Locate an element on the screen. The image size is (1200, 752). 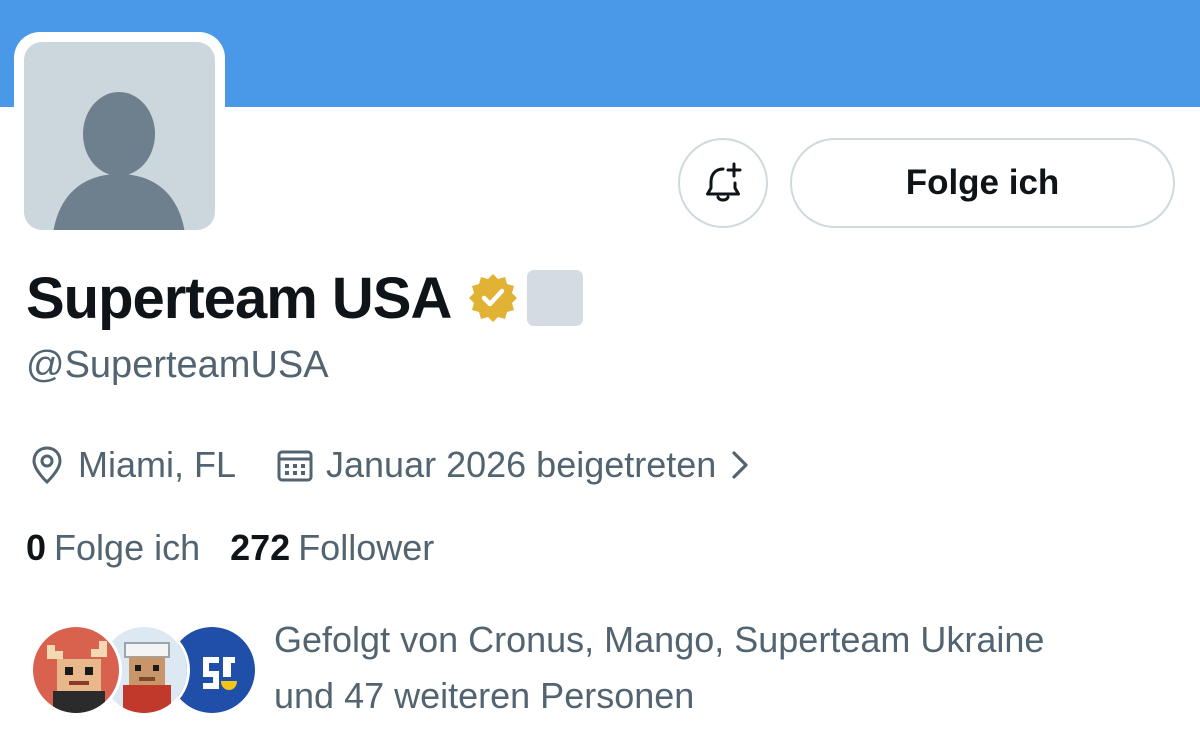
followers-label: Follower is located at coordinates (366, 547).